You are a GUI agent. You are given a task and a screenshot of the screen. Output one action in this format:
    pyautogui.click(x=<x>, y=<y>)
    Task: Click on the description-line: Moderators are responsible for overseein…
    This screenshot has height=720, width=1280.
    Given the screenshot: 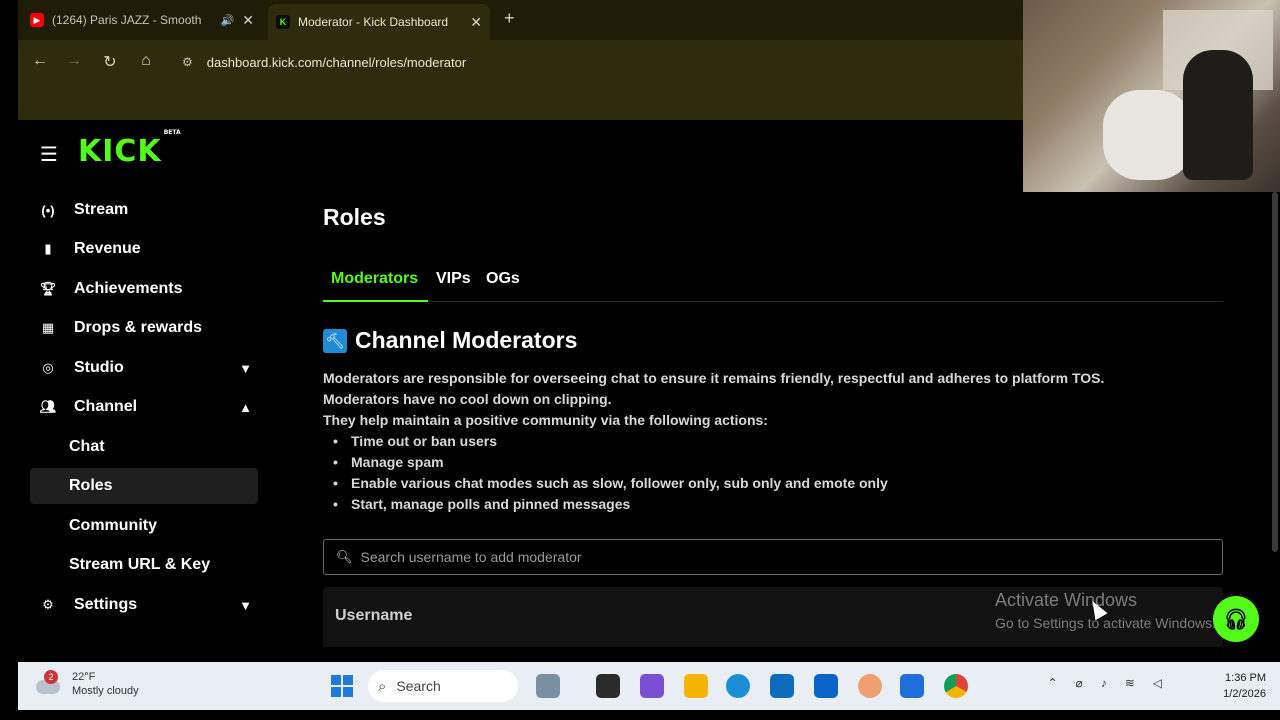 What is the action you would take?
    pyautogui.click(x=714, y=378)
    